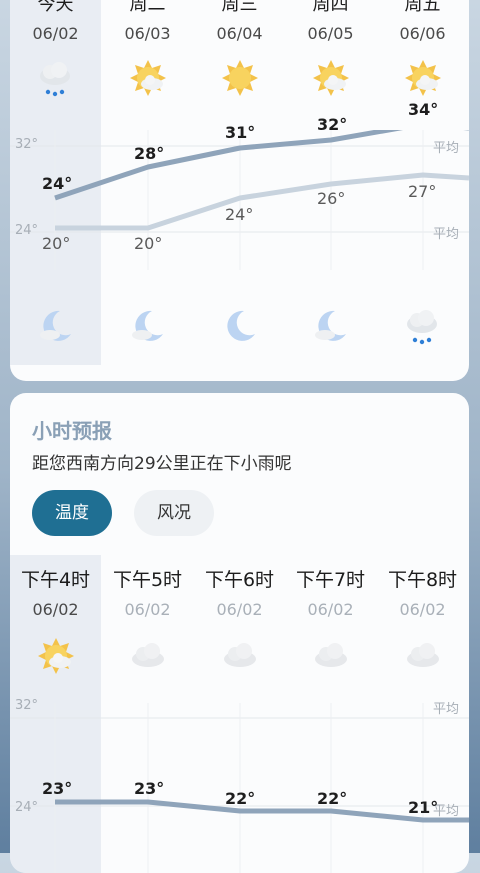  Describe the element at coordinates (162, 464) in the screenshot. I see `rain-notice: 距您西南方向29公里正在下小雨呢` at that location.